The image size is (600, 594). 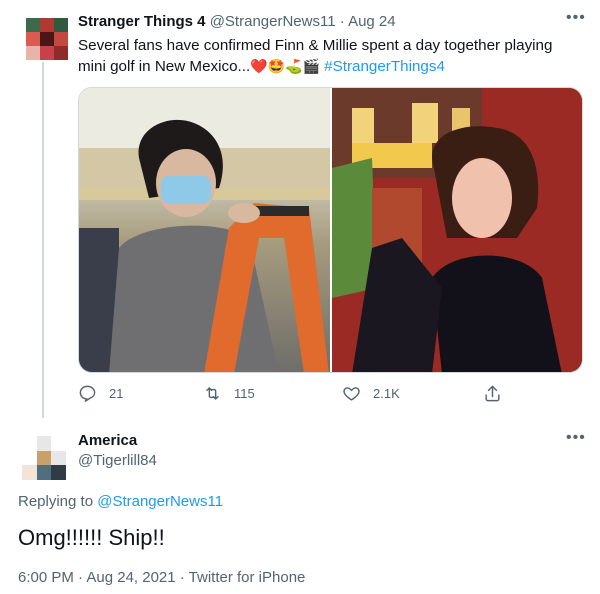 What do you see at coordinates (386, 393) in the screenshot?
I see `like-count: 2.1K` at bounding box center [386, 393].